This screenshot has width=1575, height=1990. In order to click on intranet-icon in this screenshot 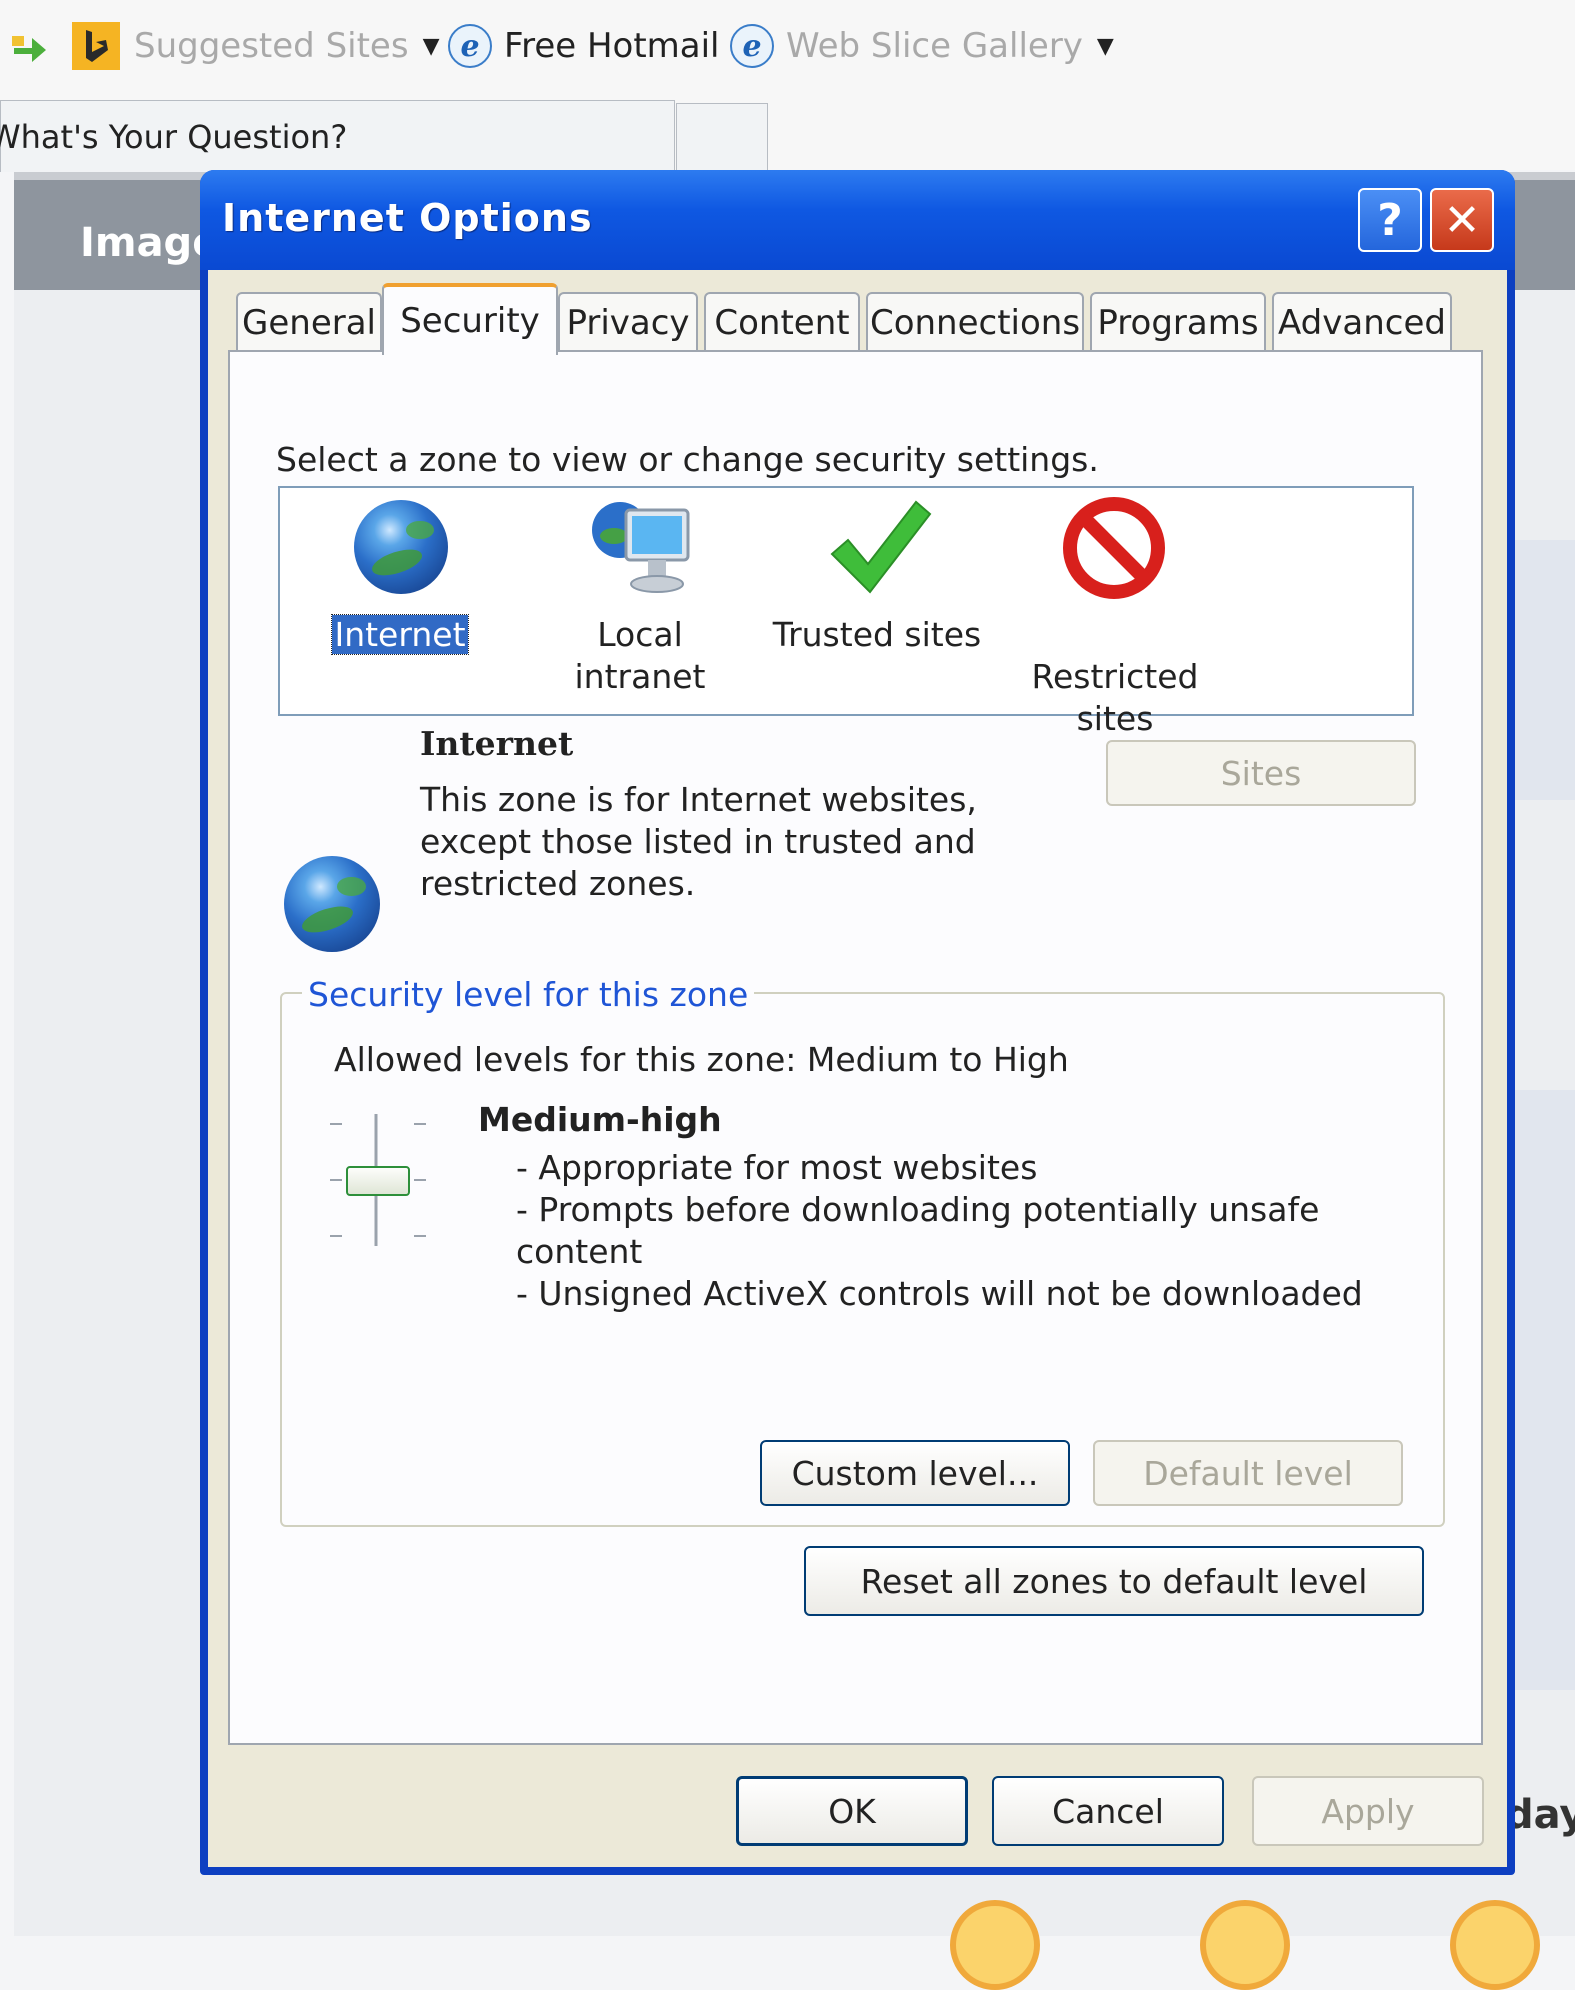, I will do `click(645, 548)`.